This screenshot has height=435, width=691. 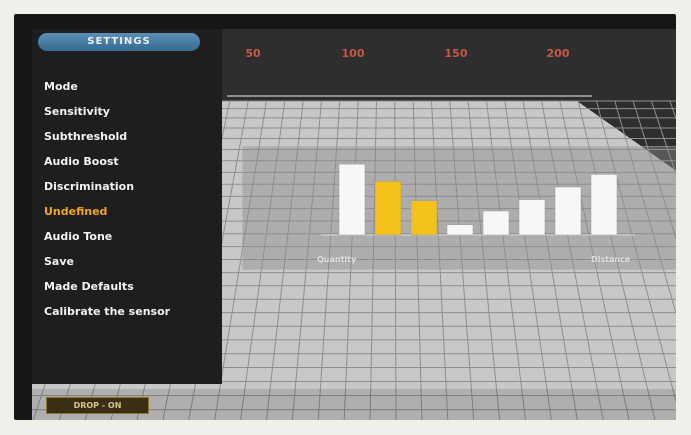 What do you see at coordinates (119, 42) in the screenshot?
I see `settings-header: SETTINGS` at bounding box center [119, 42].